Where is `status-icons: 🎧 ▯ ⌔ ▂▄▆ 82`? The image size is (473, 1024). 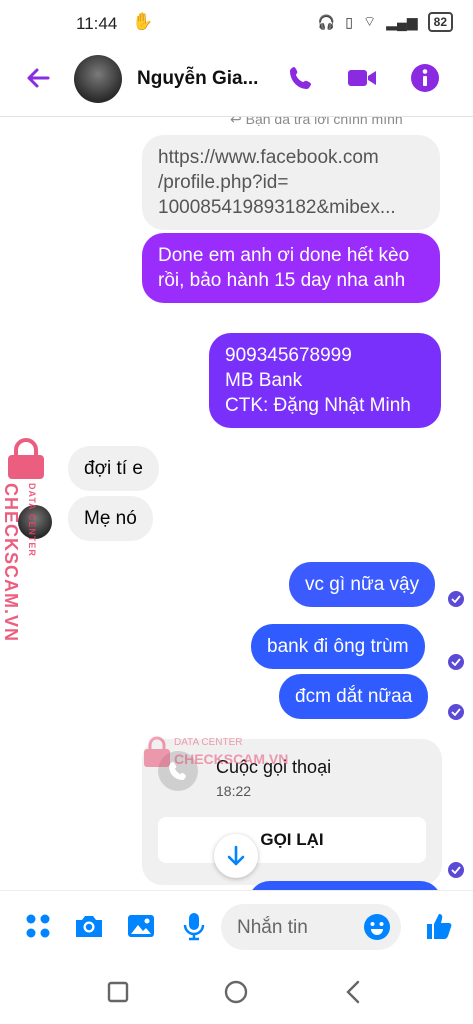 status-icons: 🎧 ▯ ⌔ ▂▄▆ 82 is located at coordinates (385, 22).